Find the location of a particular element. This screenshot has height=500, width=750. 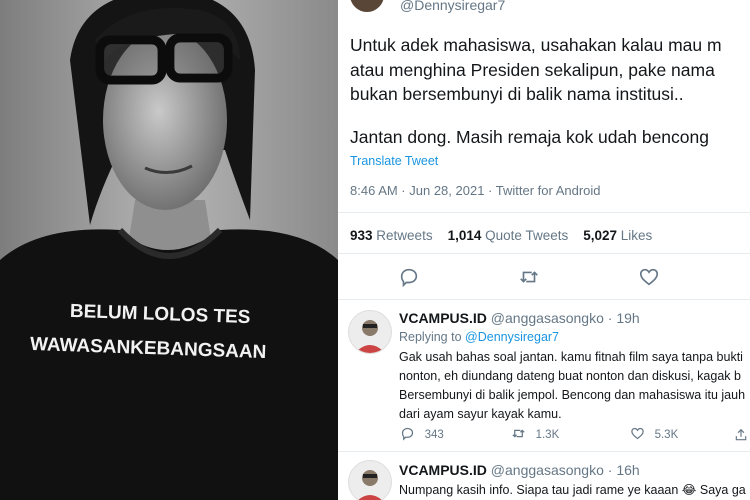

author-avatar is located at coordinates (367, 6).